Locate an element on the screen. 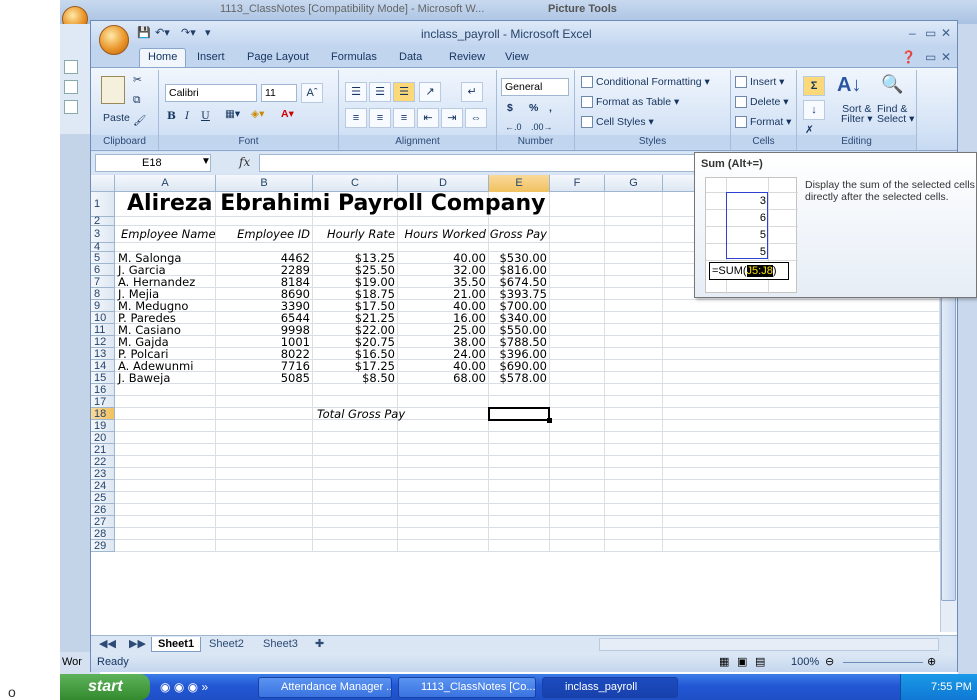 The width and height of the screenshot is (977, 700). tab-data: Data is located at coordinates (410, 57).